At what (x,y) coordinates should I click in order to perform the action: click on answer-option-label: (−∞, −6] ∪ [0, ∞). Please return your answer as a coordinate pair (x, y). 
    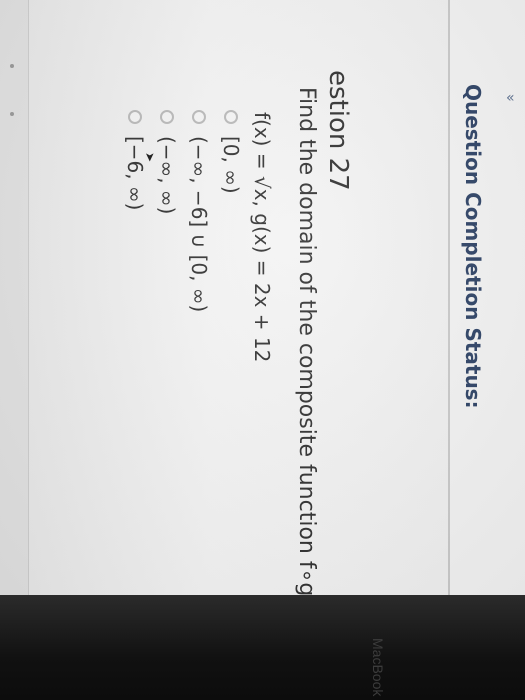
    Looking at the image, I should click on (199, 224).